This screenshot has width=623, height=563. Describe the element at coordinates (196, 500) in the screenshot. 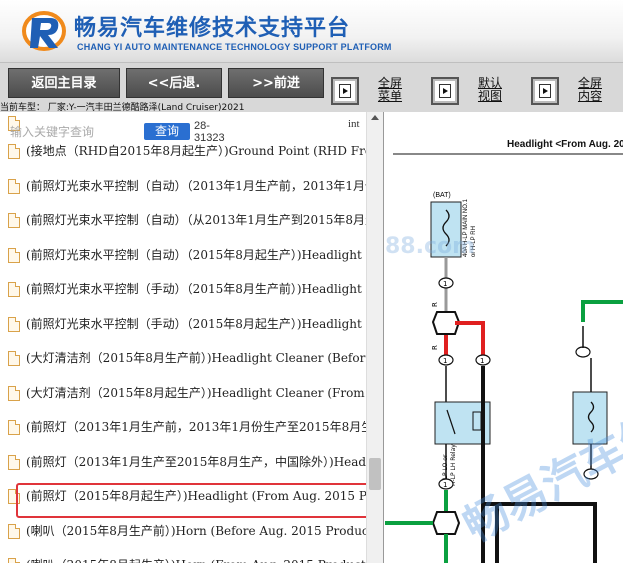

I see `selection-highlight` at that location.